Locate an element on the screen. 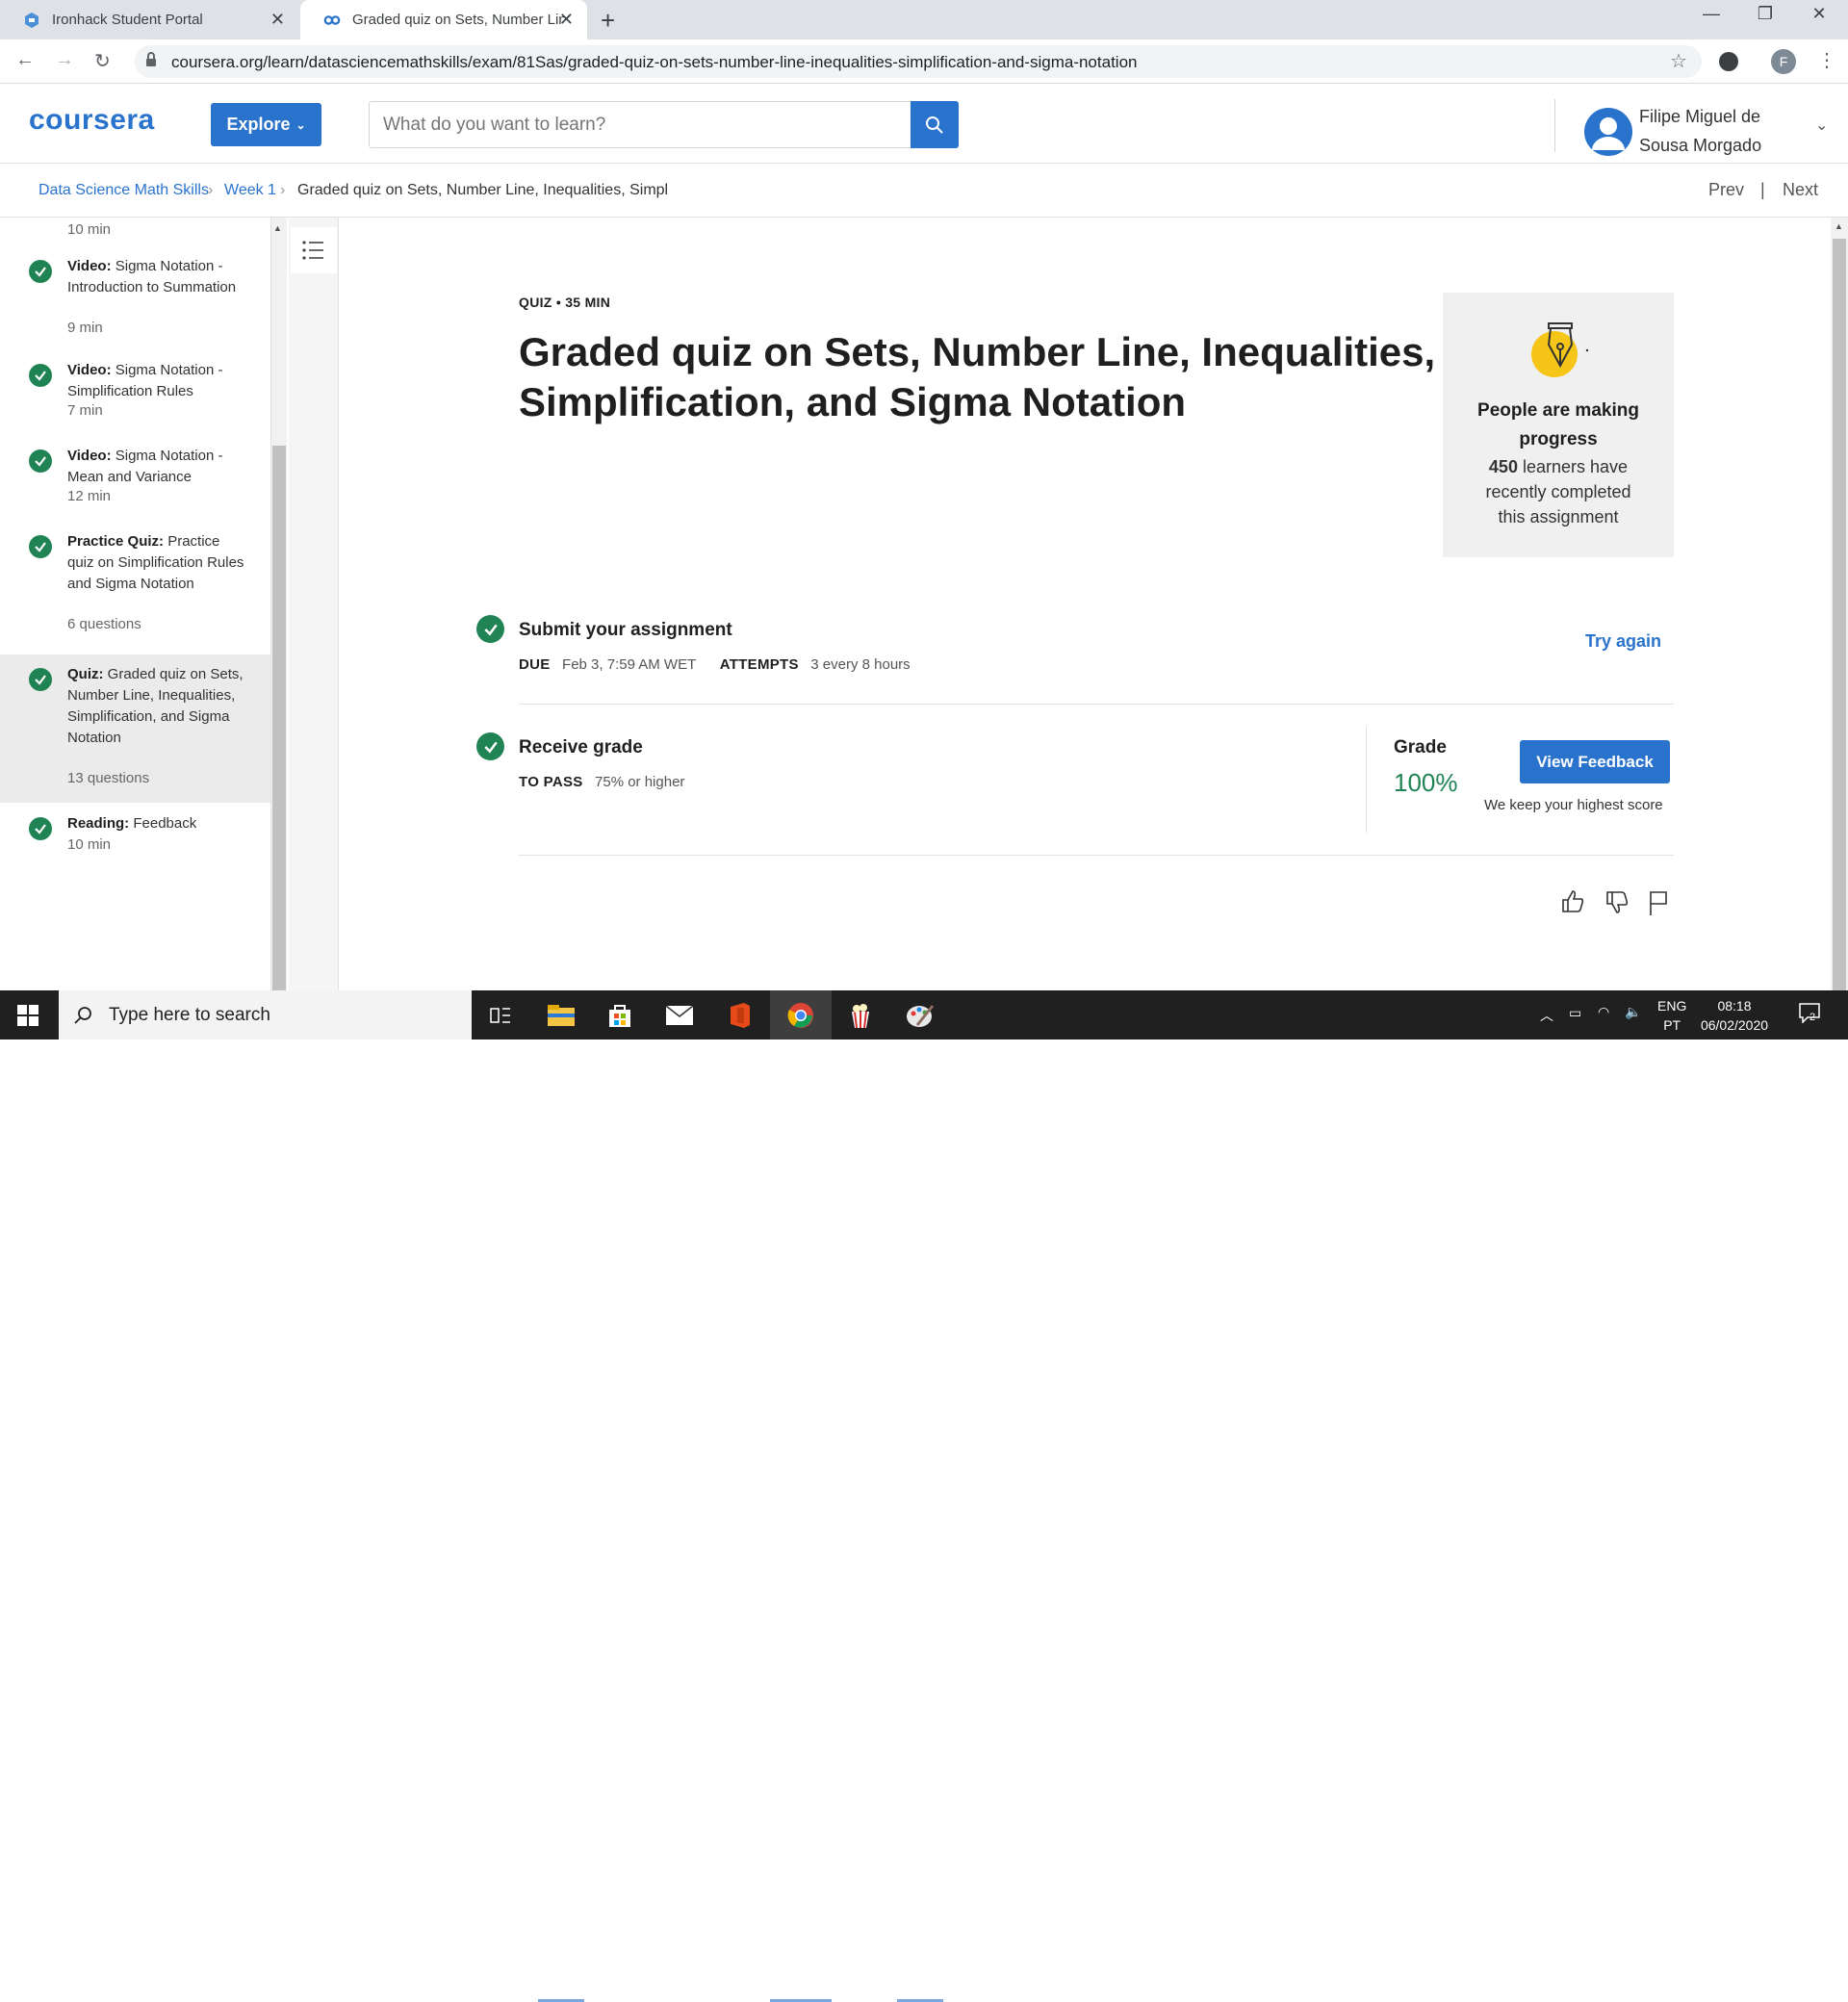  flag-icon is located at coordinates (1658, 905).